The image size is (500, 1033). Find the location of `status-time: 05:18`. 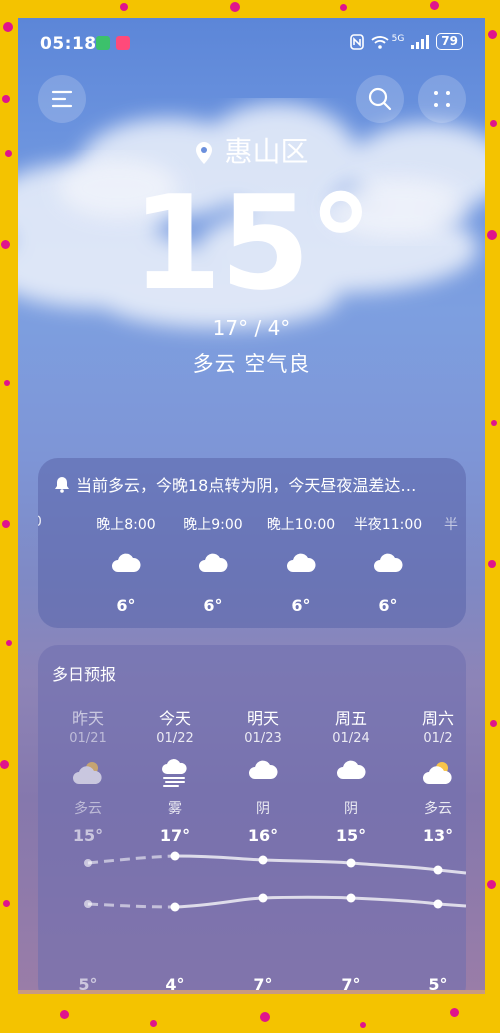

status-time: 05:18 is located at coordinates (68, 44).